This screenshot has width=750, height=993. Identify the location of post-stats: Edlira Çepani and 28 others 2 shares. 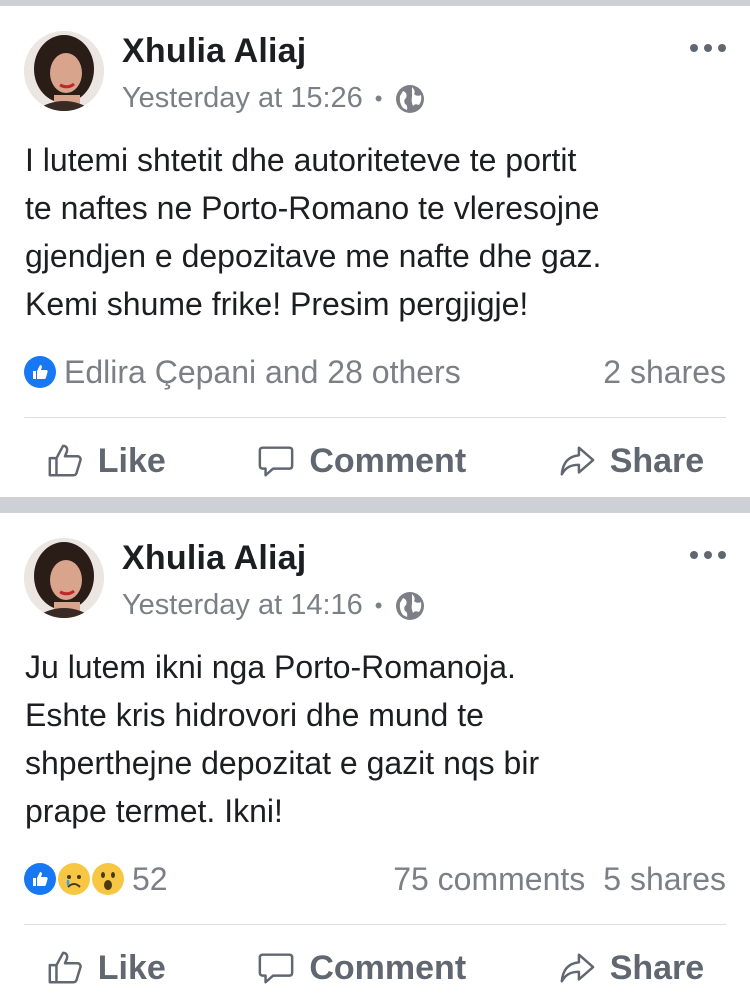
(375, 372).